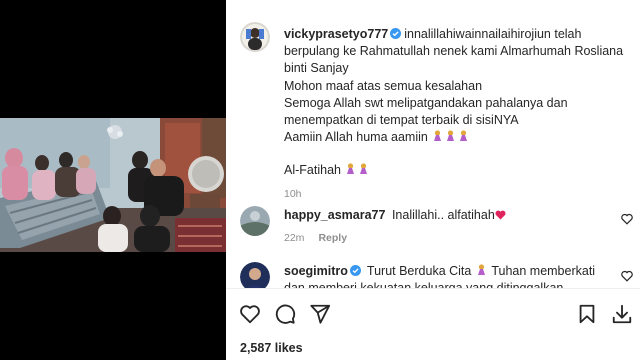 Image resolution: width=640 pixels, height=360 pixels. I want to click on caption-line: binti Sanjay, so click(316, 68).